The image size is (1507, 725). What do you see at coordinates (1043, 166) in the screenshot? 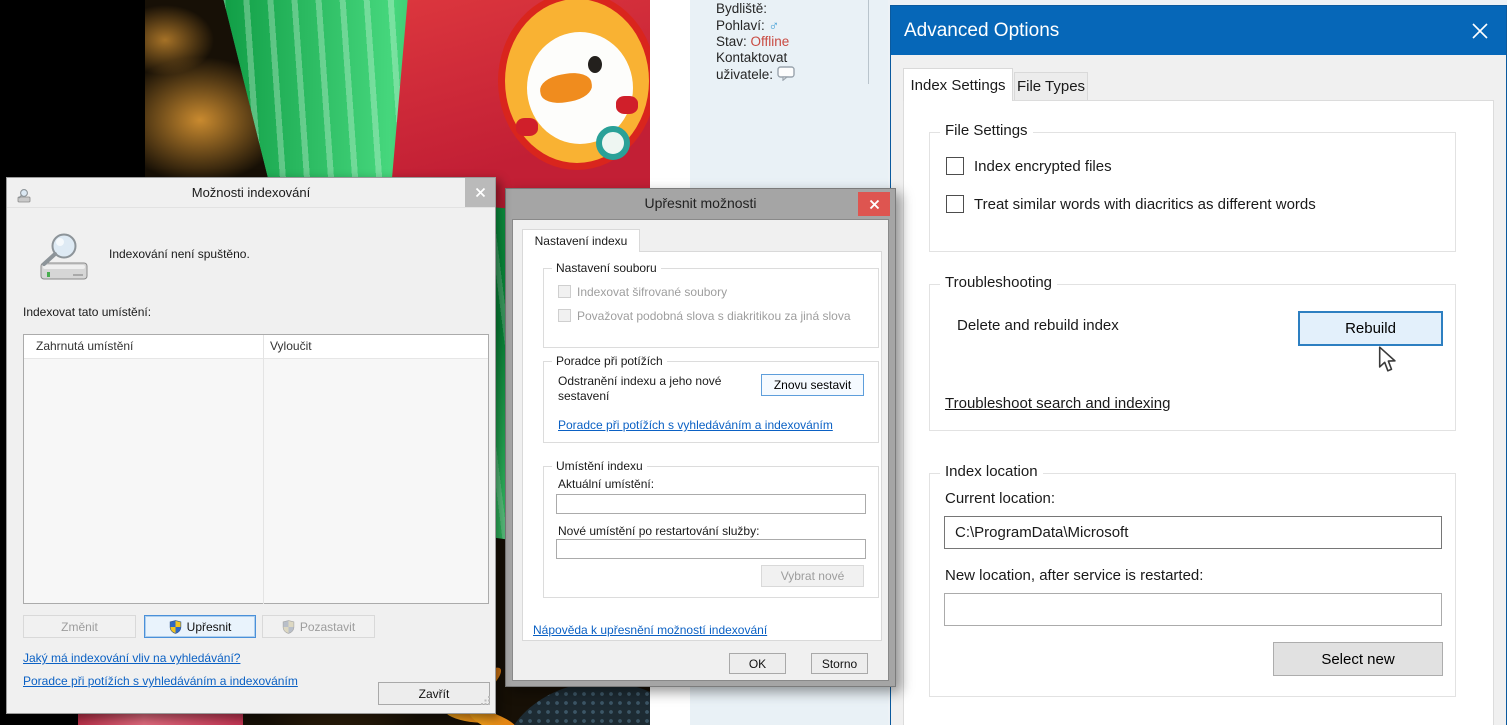
I see `index-encrypted-files-label: Index encrypted files` at bounding box center [1043, 166].